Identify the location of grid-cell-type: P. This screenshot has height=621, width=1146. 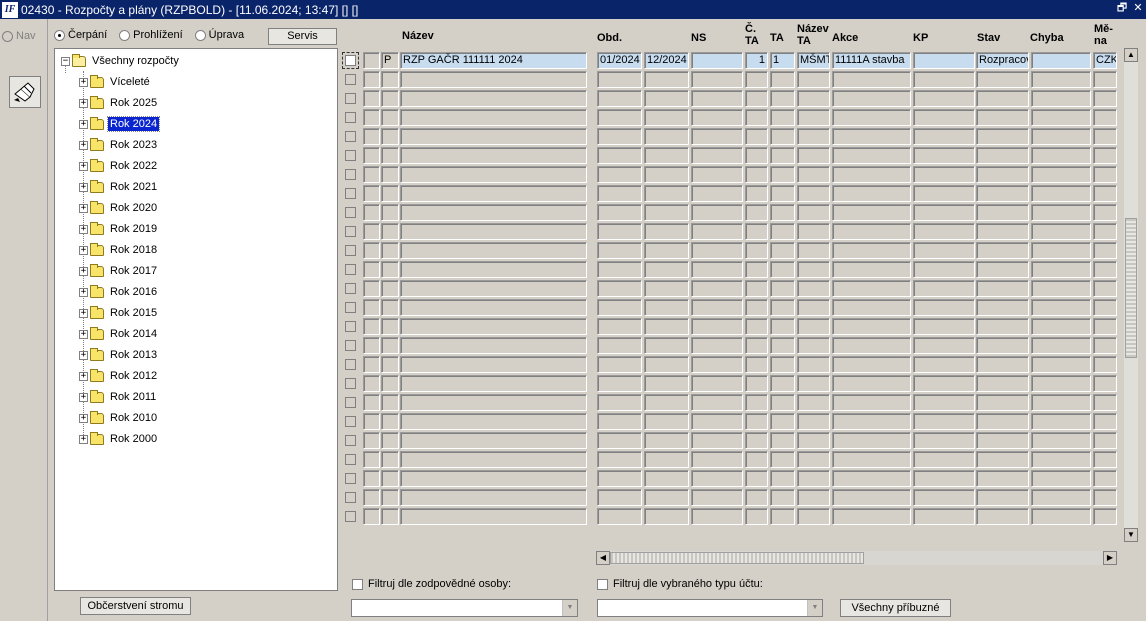
(390, 60).